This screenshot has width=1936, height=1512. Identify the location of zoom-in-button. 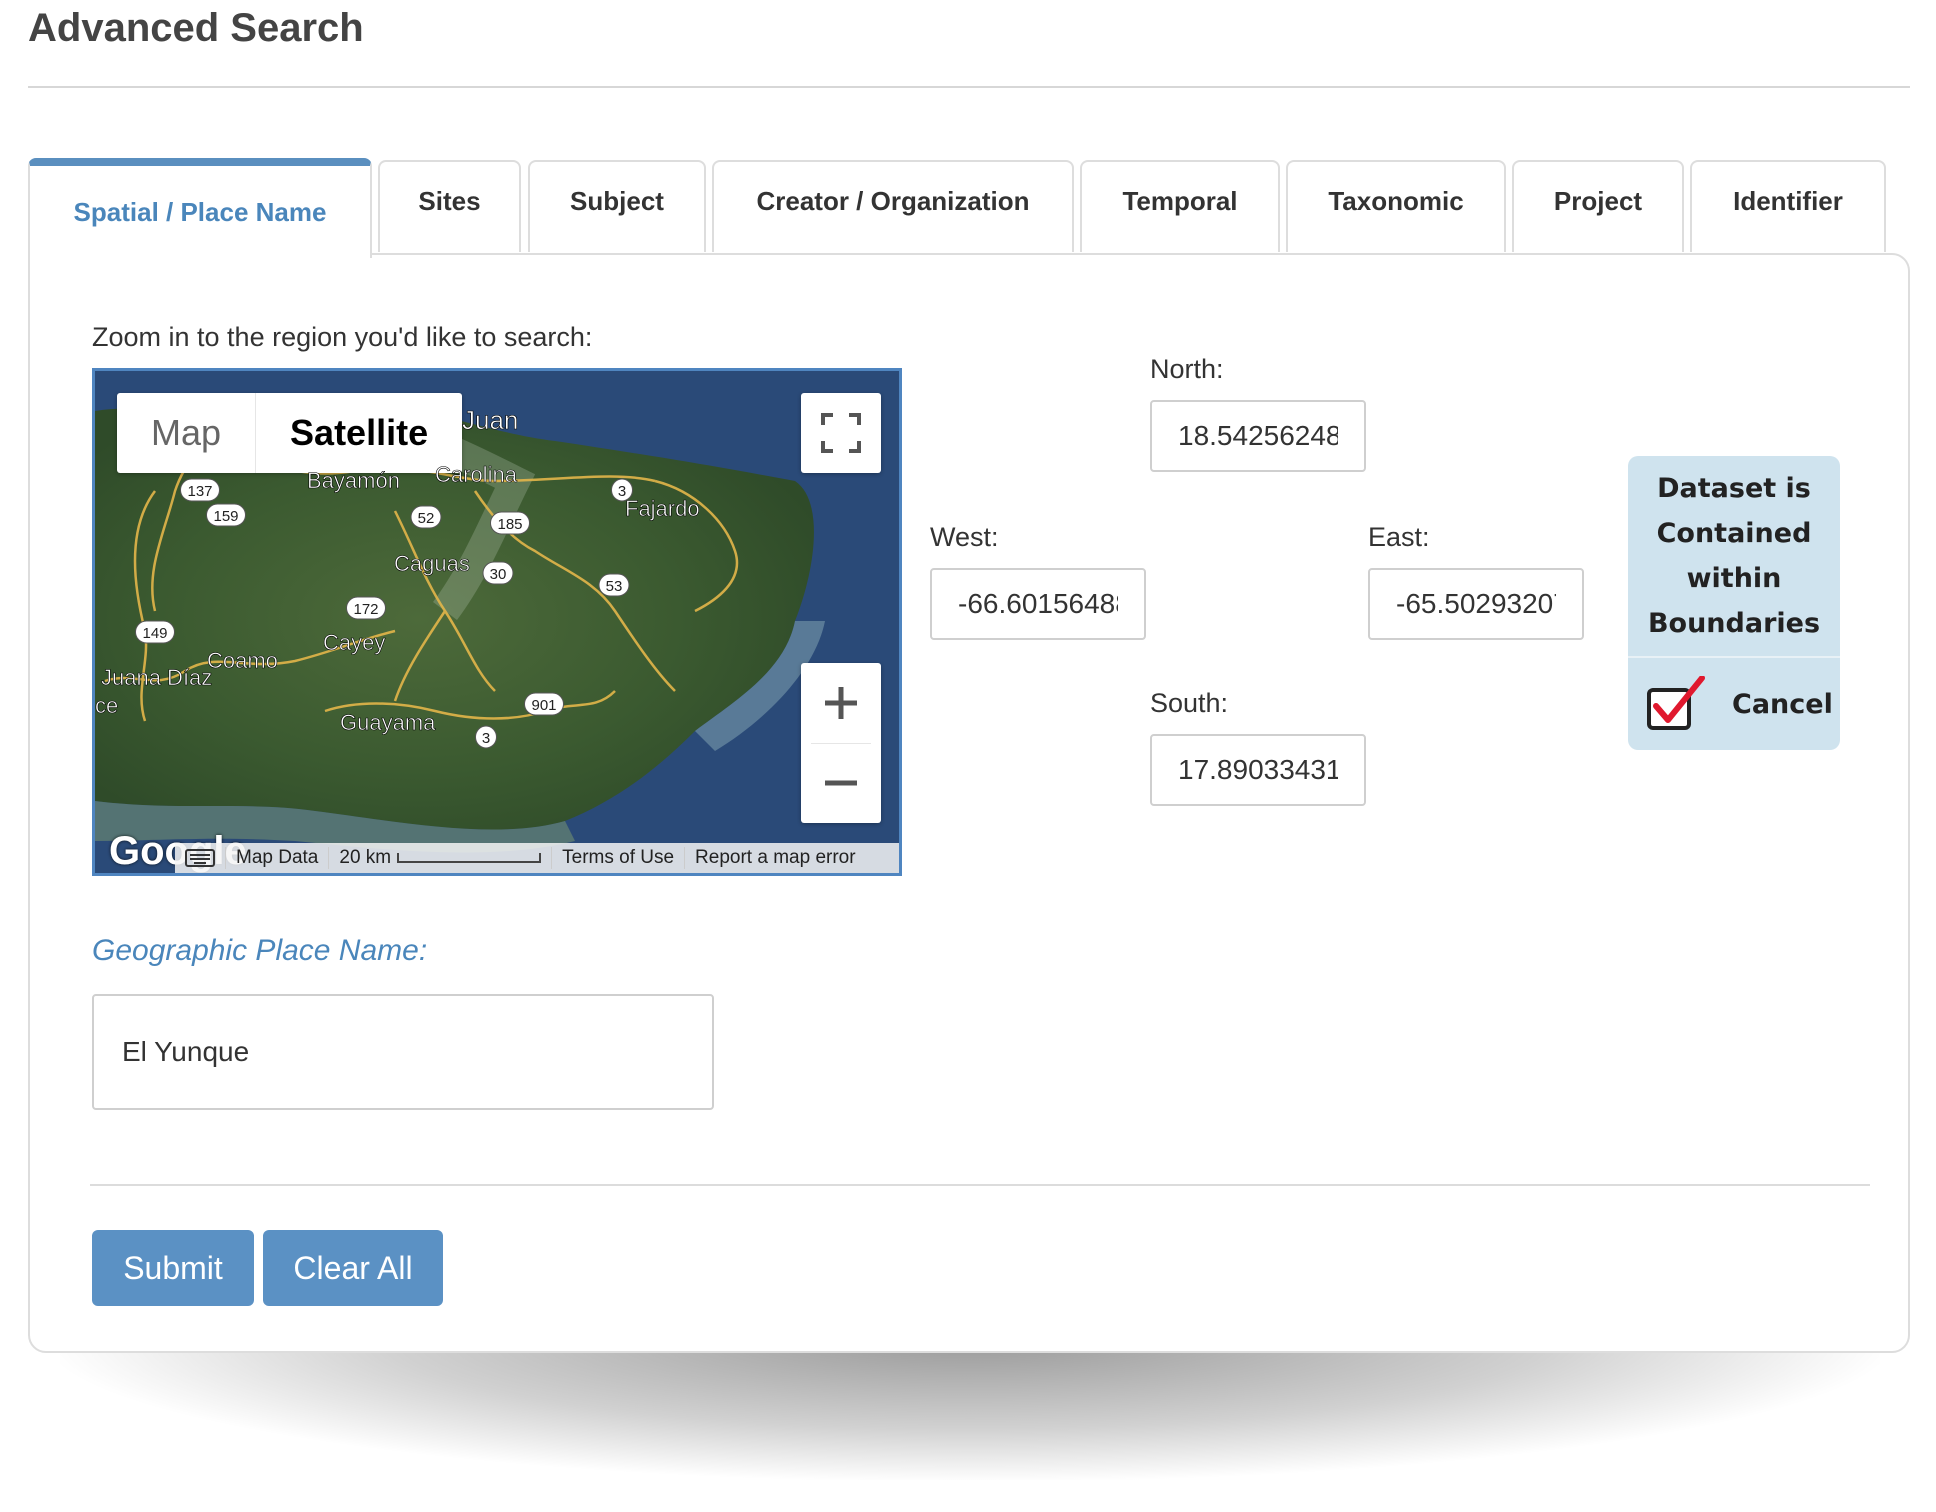
(841, 703).